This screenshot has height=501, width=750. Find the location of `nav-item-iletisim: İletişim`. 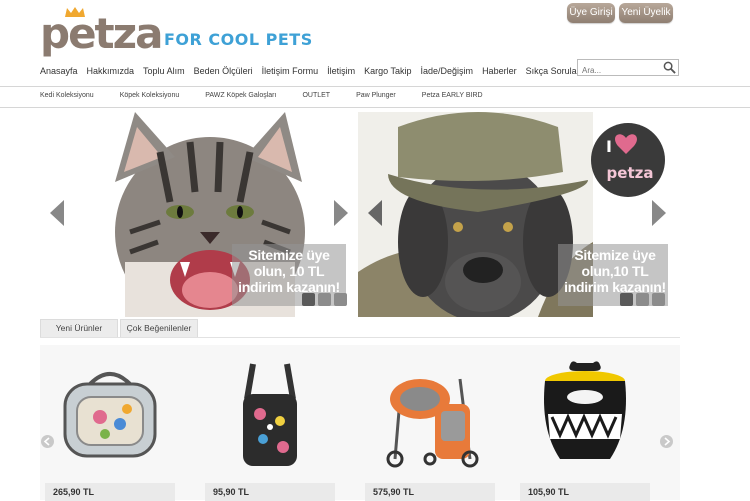

nav-item-iletisim: İletişim is located at coordinates (341, 74).